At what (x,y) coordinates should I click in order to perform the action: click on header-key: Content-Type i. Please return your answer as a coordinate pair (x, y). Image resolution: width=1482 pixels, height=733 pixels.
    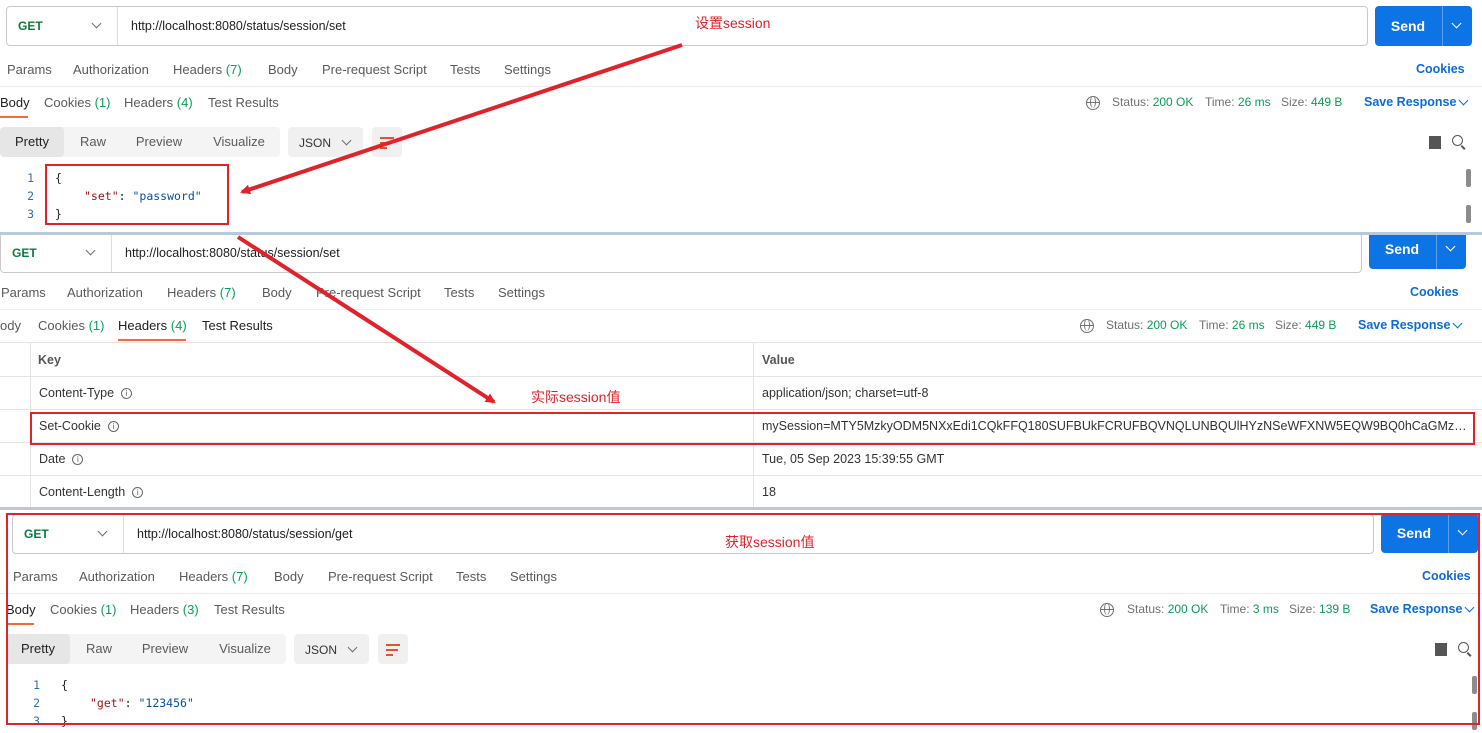
    Looking at the image, I should click on (86, 393).